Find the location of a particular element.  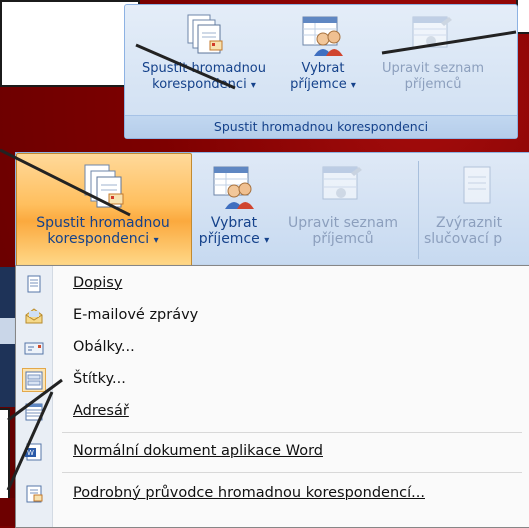

menu-item-email-messages: E-mailové zprávy is located at coordinates (272, 316).